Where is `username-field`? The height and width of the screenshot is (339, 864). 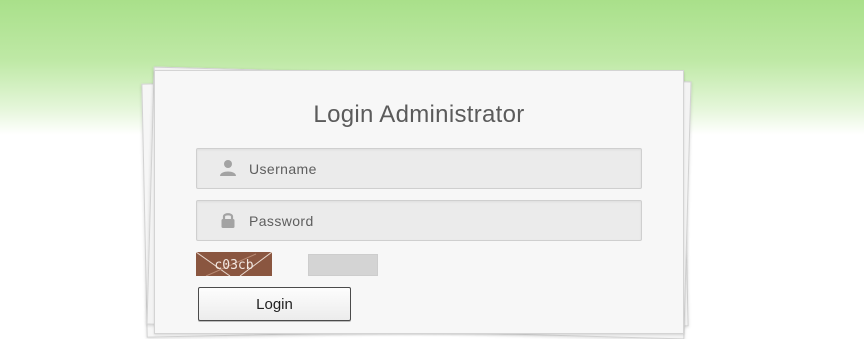
username-field is located at coordinates (419, 168).